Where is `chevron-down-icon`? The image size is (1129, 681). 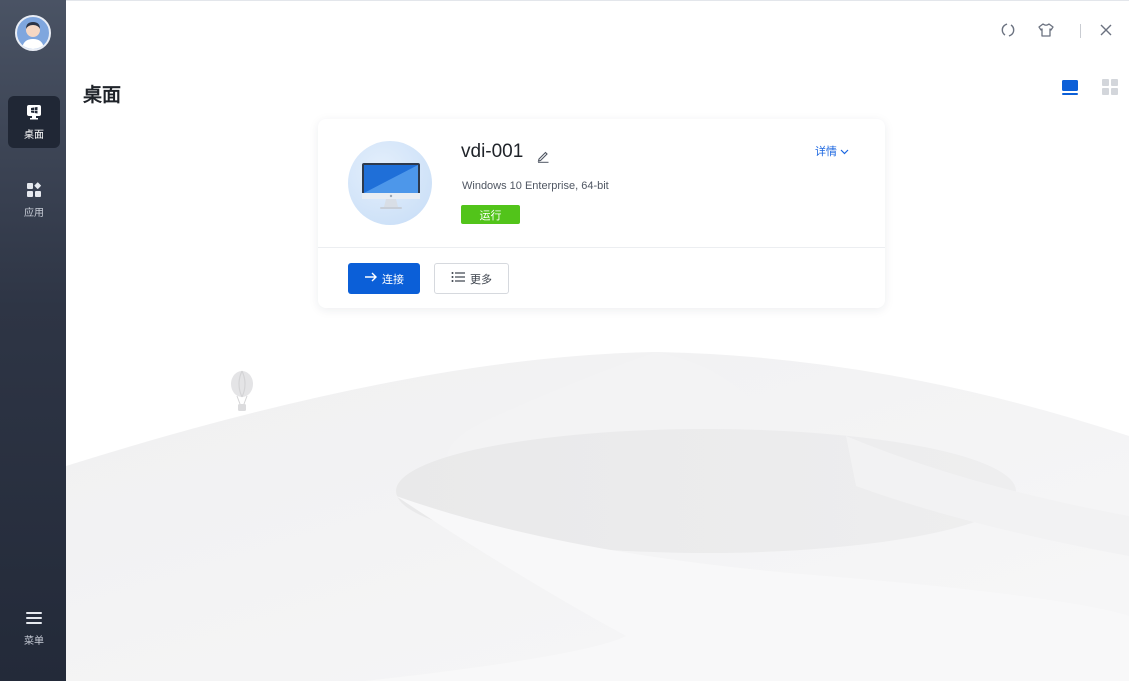 chevron-down-icon is located at coordinates (844, 151).